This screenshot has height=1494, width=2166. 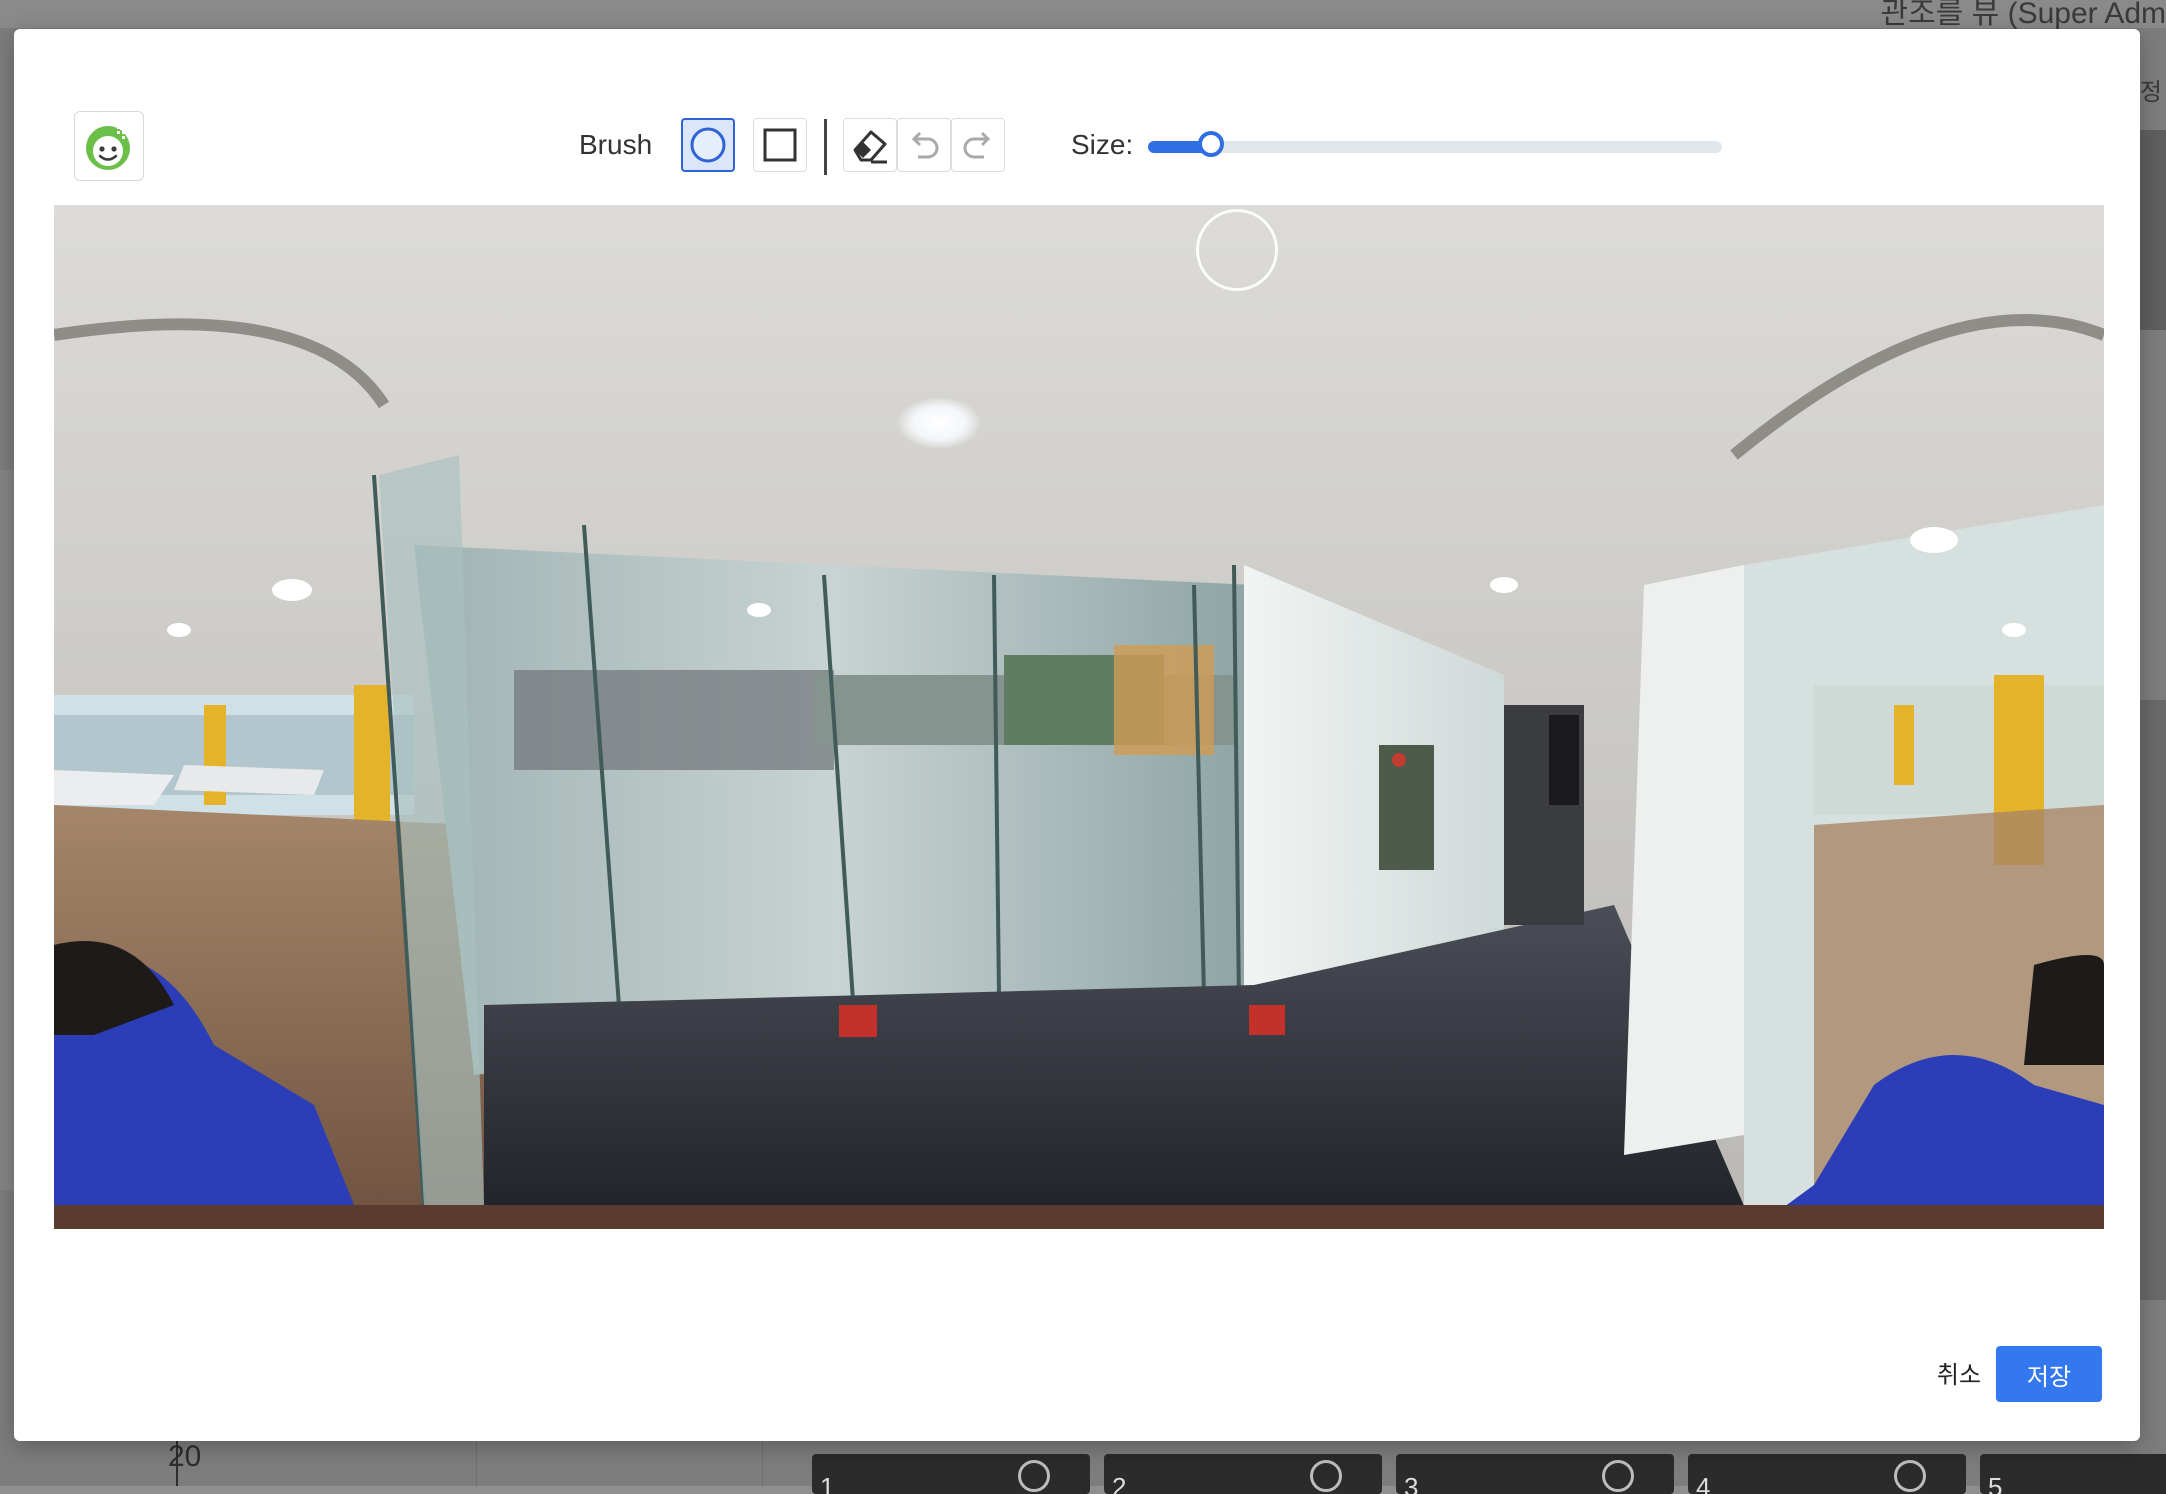 What do you see at coordinates (2150, 92) in the screenshot?
I see `background-side-label: 정` at bounding box center [2150, 92].